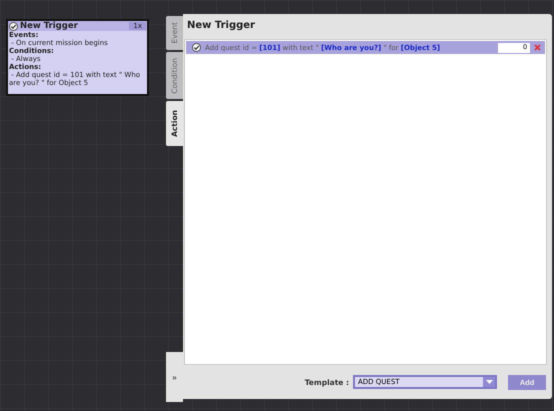  I want to click on trigger-title: New Trigger, so click(49, 26).